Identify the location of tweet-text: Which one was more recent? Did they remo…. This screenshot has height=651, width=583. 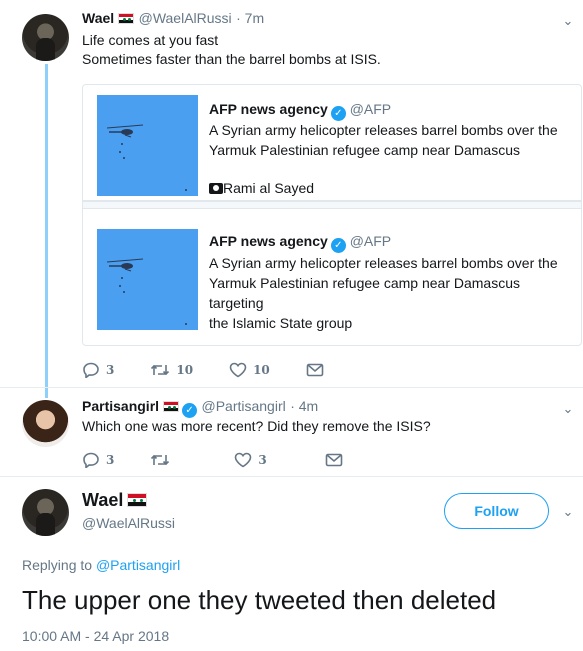
(256, 426).